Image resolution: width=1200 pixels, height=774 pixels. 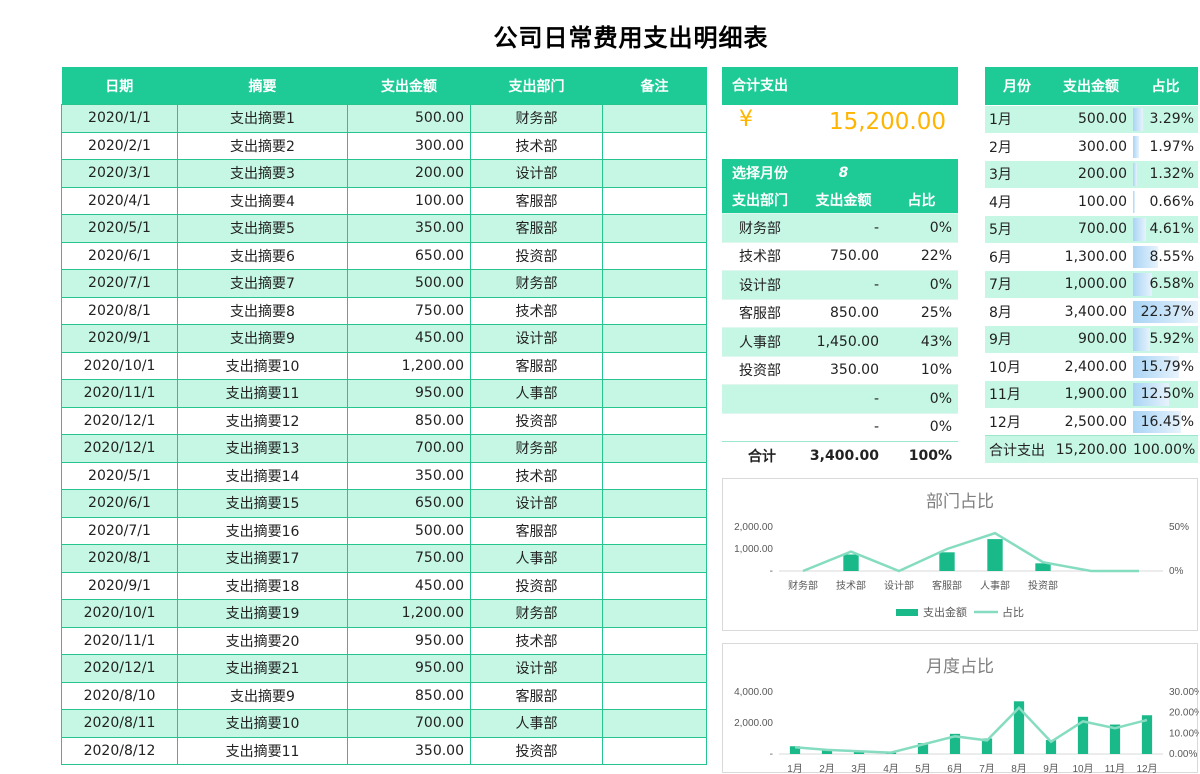 I want to click on cell-summary: 支出摘要11, so click(x=262, y=750).